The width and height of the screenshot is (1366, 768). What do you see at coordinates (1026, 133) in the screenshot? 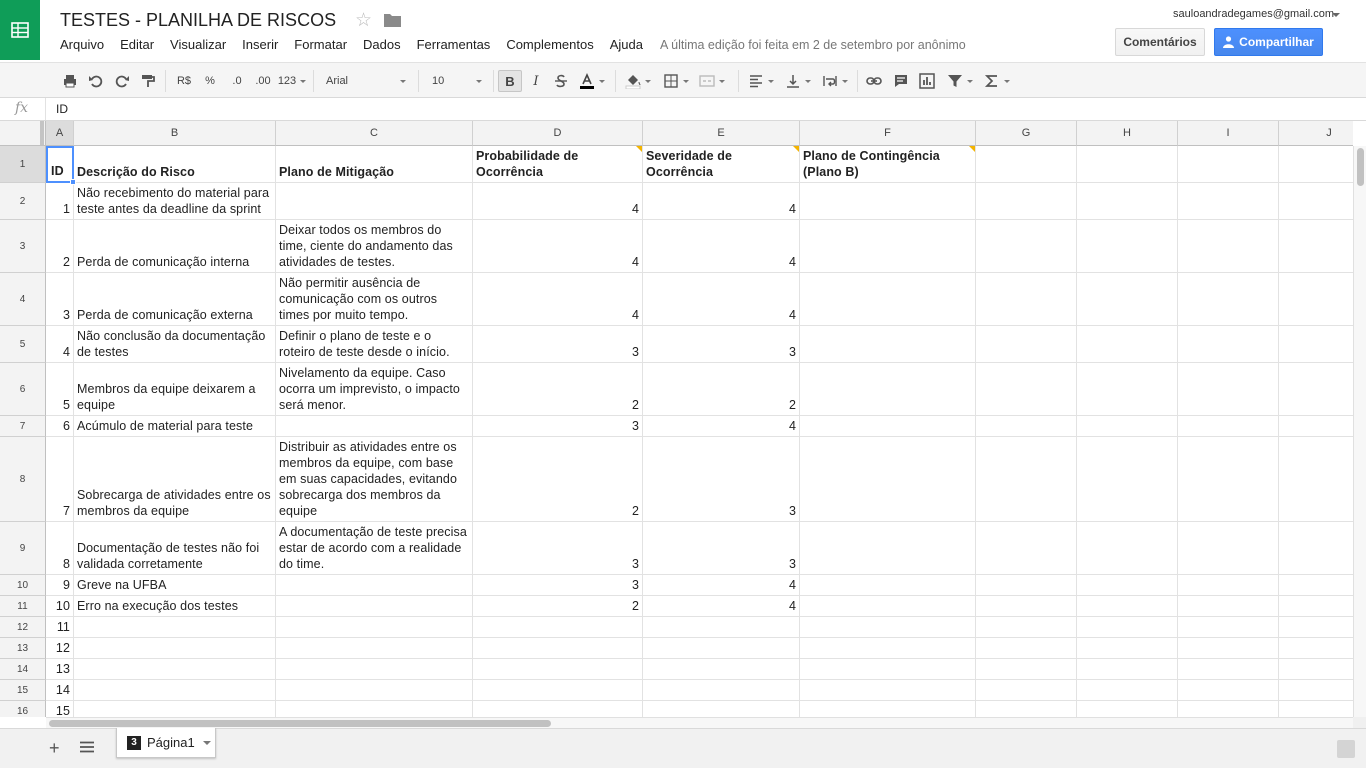
I see `column-header: G` at bounding box center [1026, 133].